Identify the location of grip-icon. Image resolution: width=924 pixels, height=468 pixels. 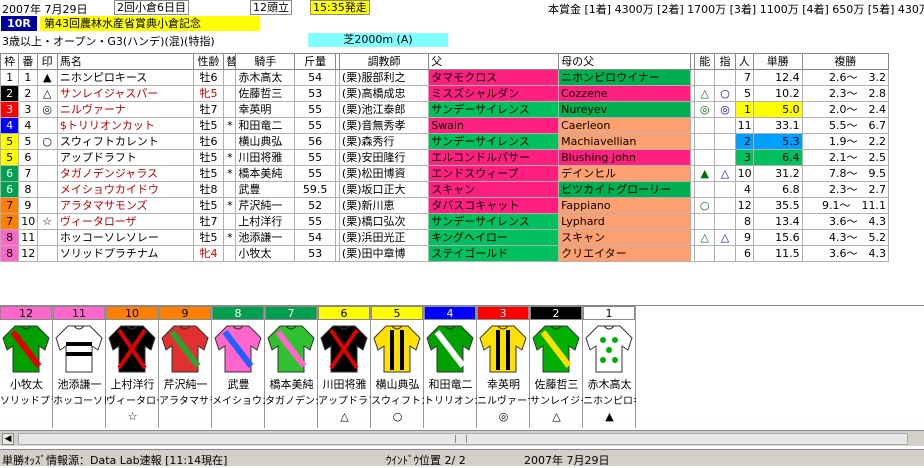
(461, 439).